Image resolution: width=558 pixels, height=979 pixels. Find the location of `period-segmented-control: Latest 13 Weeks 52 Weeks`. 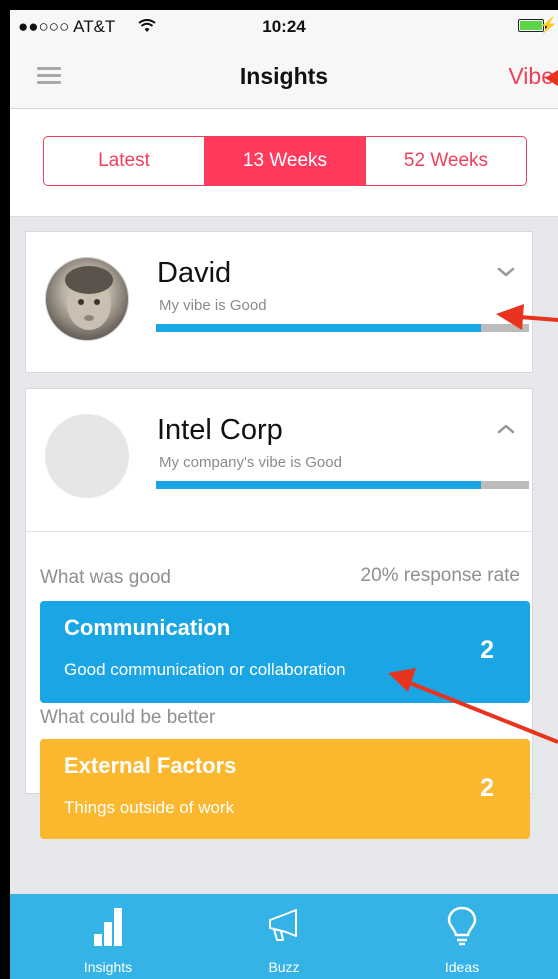

period-segmented-control: Latest 13 Weeks 52 Weeks is located at coordinates (285, 161).